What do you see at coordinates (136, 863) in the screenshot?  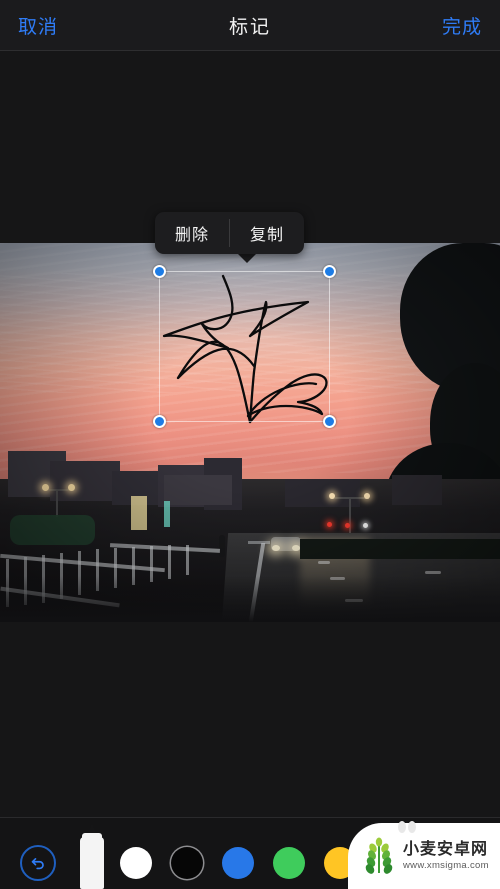 I see `color-swatch-white` at bounding box center [136, 863].